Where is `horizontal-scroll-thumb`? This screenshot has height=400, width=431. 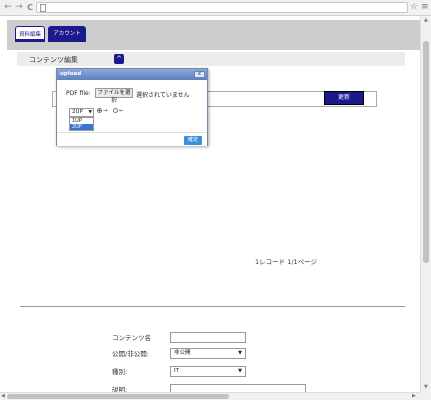
horizontal-scroll-thumb is located at coordinates (118, 396).